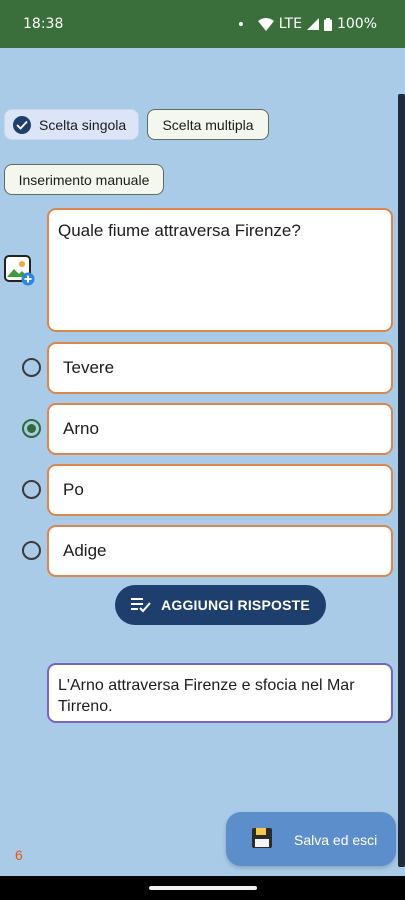 The image size is (405, 900). What do you see at coordinates (19, 855) in the screenshot?
I see `question-counter: 6` at bounding box center [19, 855].